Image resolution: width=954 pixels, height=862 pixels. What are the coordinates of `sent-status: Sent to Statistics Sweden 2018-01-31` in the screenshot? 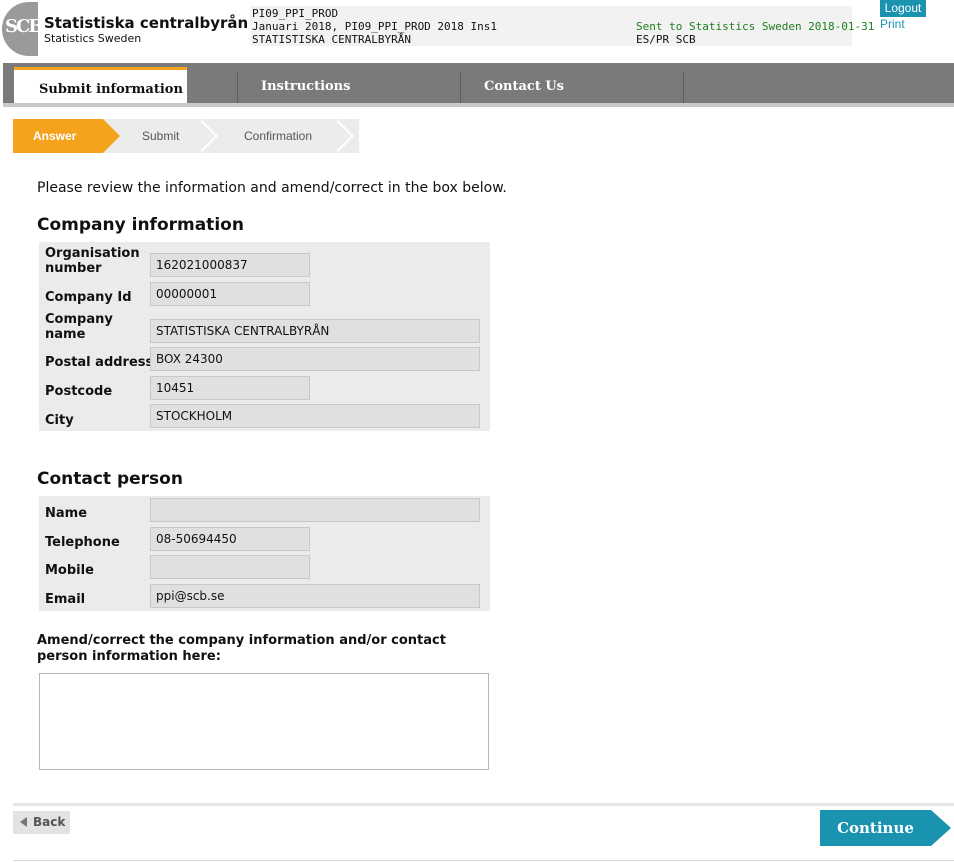 It's located at (755, 26).